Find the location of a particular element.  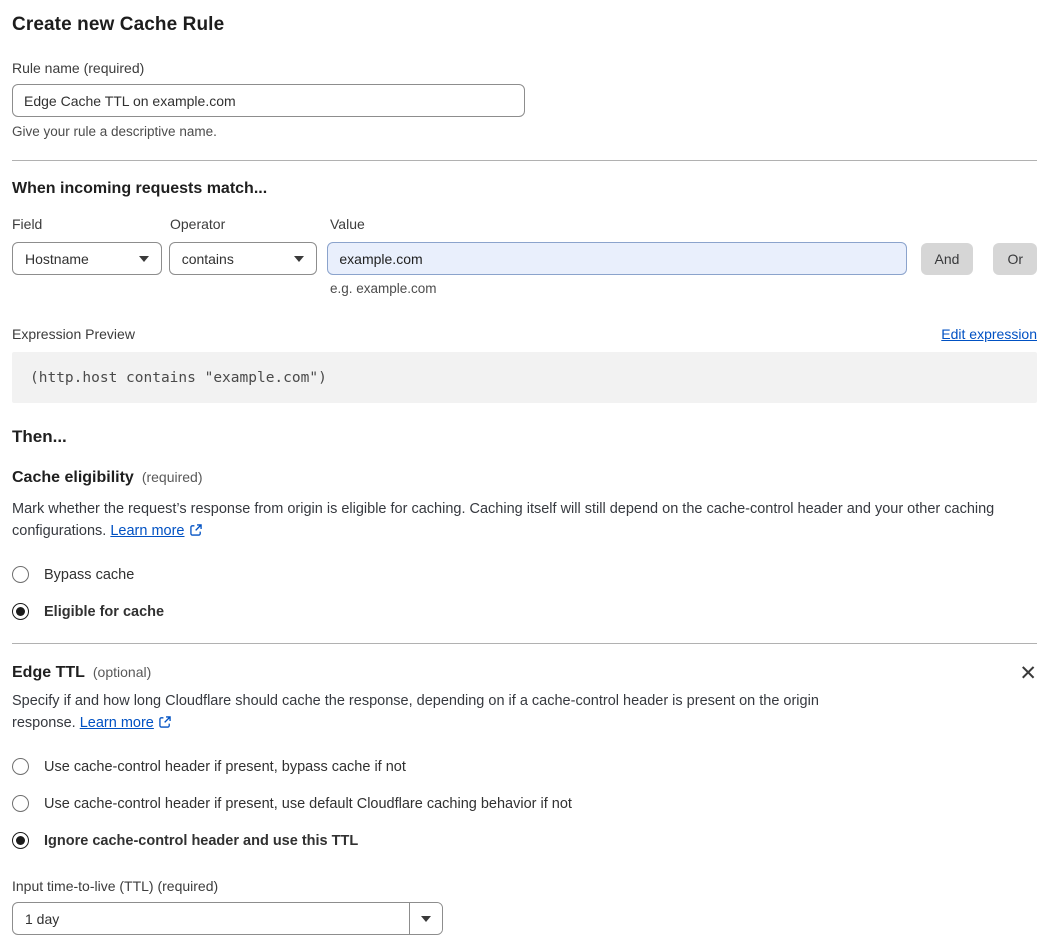

page-title: Create new Cache Rule is located at coordinates (118, 24).